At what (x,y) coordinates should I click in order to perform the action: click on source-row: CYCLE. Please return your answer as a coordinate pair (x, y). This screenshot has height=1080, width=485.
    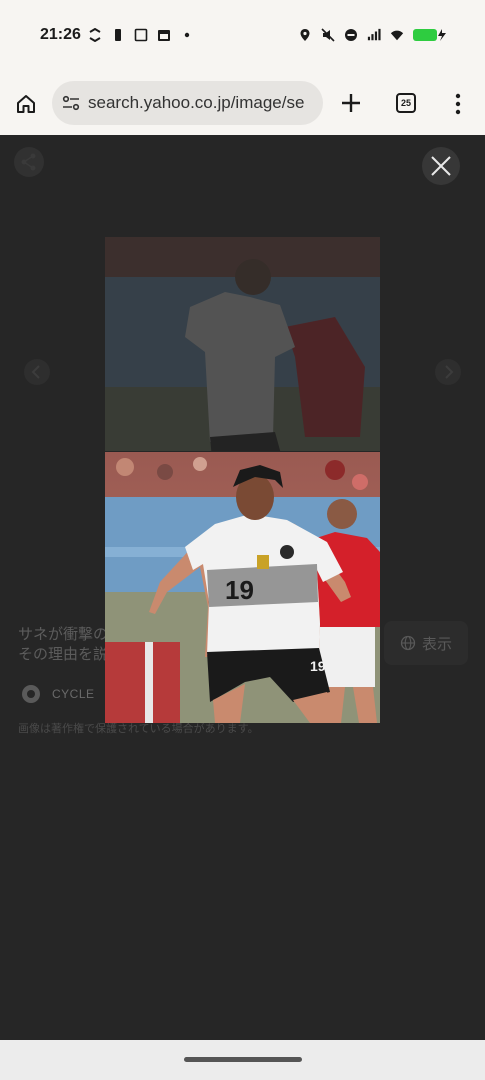
    Looking at the image, I should click on (58, 694).